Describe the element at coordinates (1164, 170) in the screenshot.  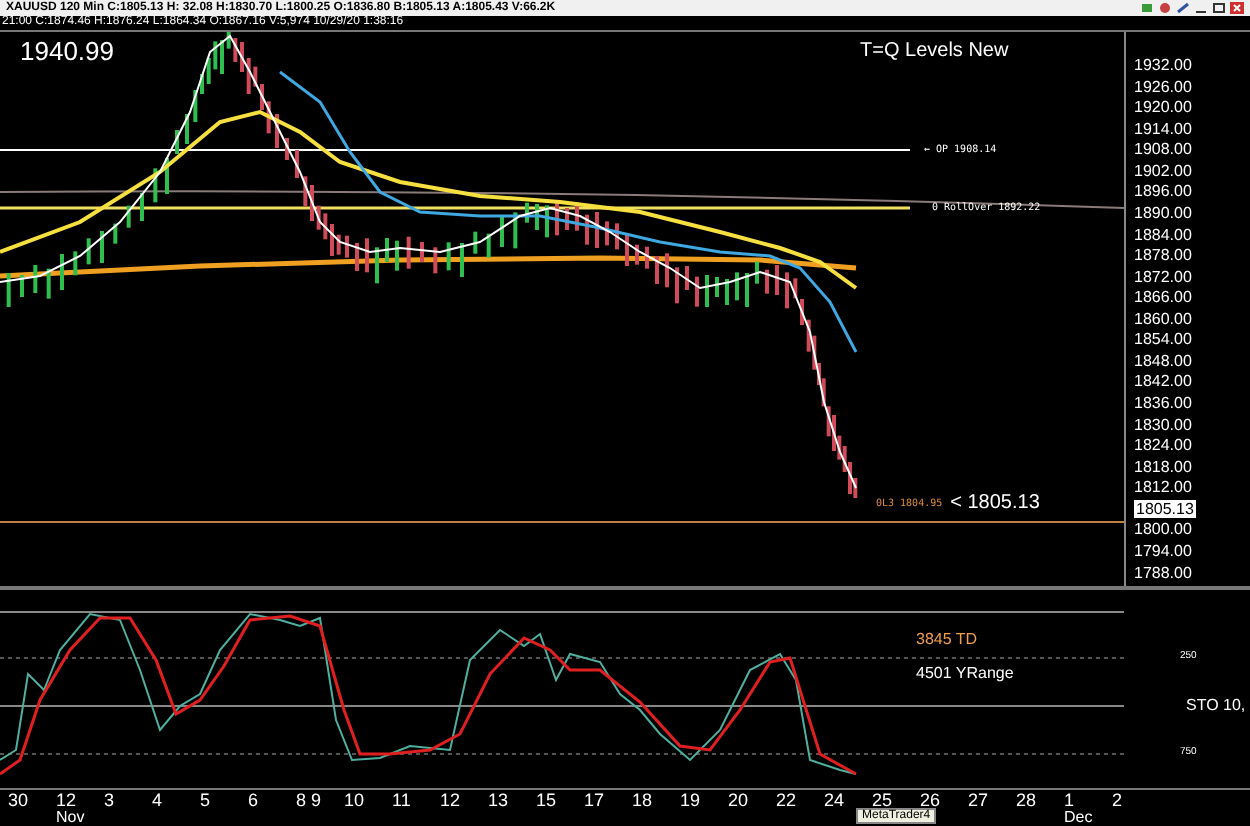
I see `price-tick: 1902.00` at that location.